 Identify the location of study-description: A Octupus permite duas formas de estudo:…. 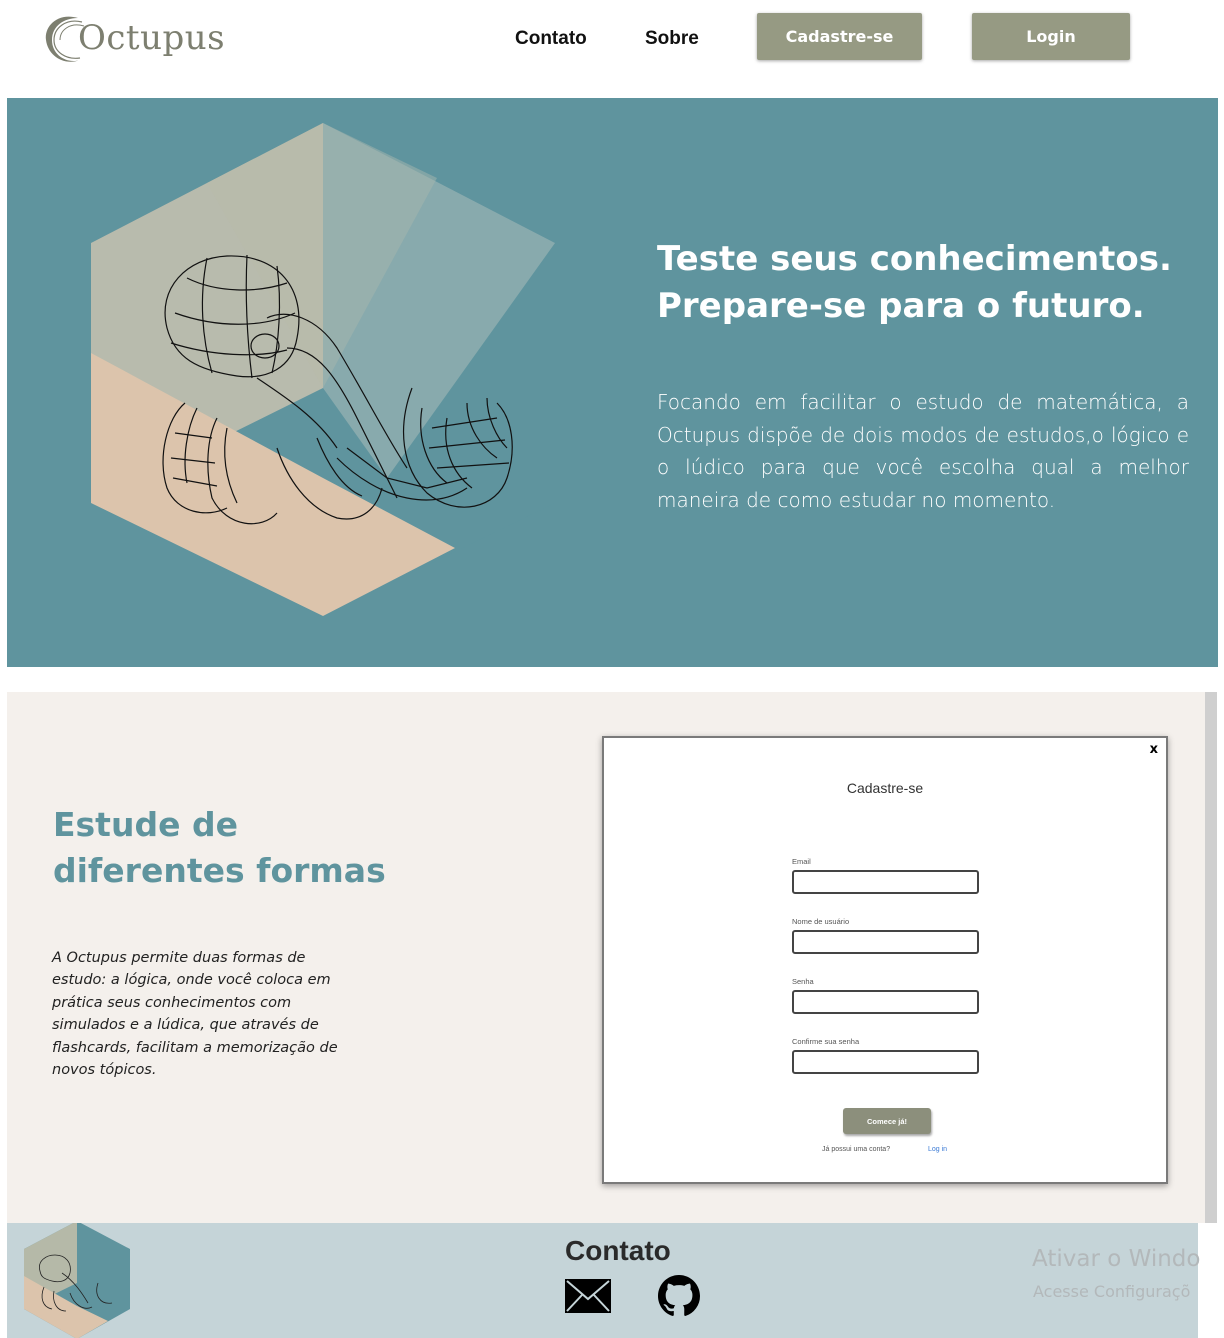
(195, 1014).